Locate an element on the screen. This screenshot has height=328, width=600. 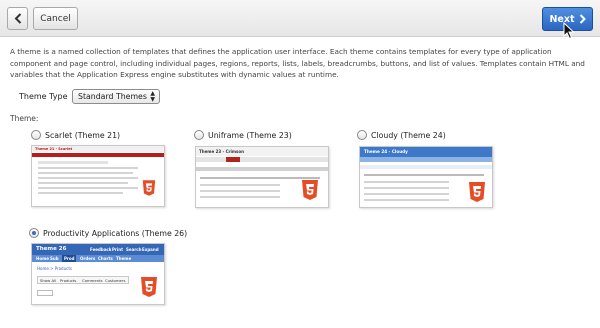
thumb-nav-charts: Charts is located at coordinates (105, 258).